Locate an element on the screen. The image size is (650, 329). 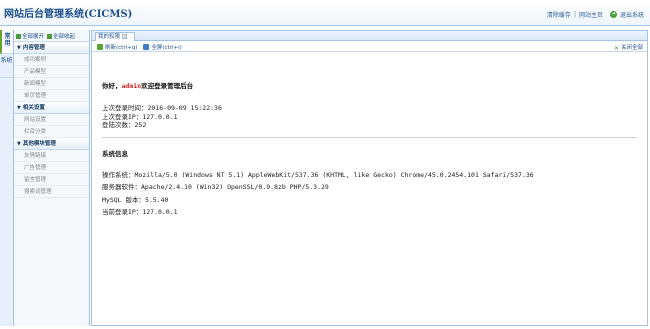
fullscreen-label: 全屏(ctrl+i) is located at coordinates (166, 48).